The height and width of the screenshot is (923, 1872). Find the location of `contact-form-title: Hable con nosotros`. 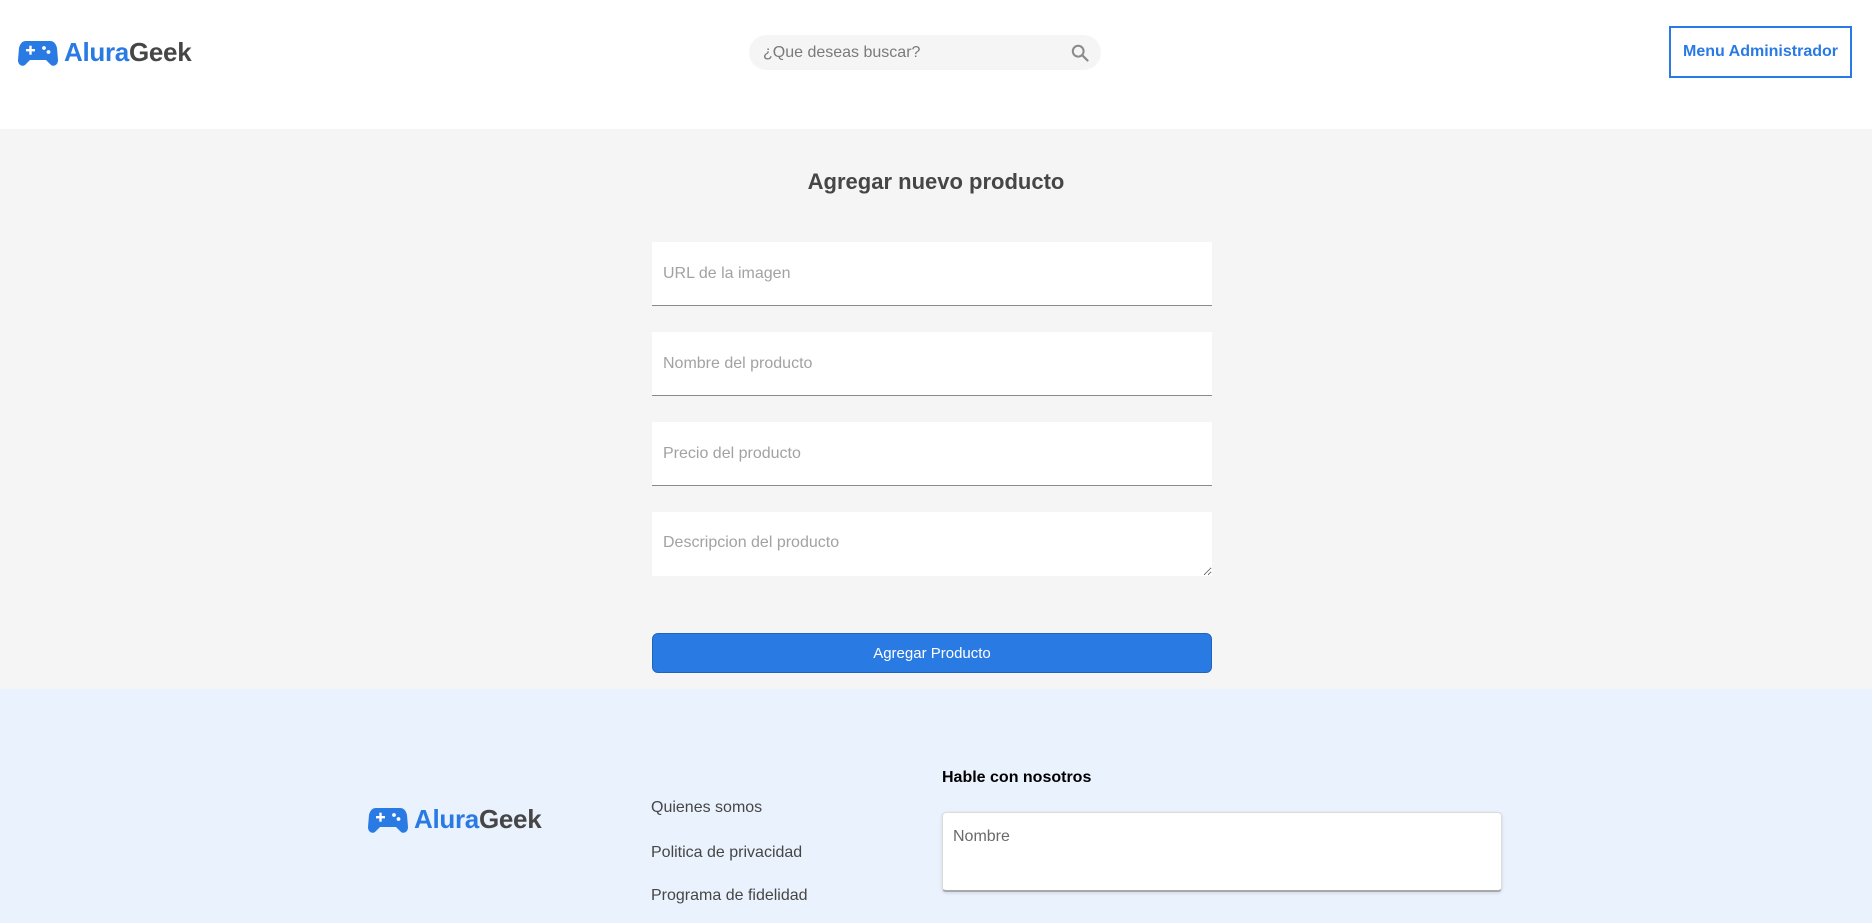

contact-form-title: Hable con nosotros is located at coordinates (1017, 777).